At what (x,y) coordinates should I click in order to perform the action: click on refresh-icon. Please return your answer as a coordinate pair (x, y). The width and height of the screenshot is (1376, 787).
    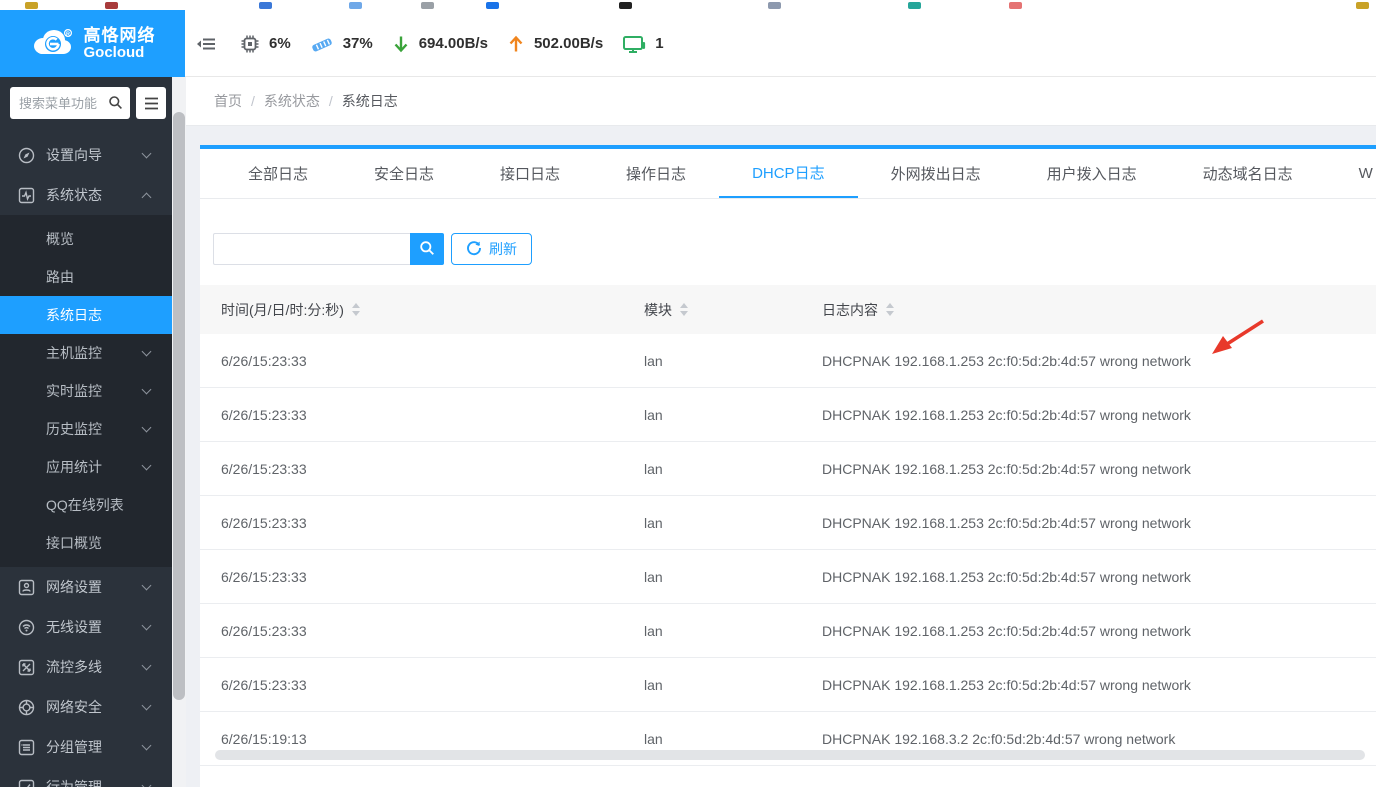
    Looking at the image, I should click on (474, 249).